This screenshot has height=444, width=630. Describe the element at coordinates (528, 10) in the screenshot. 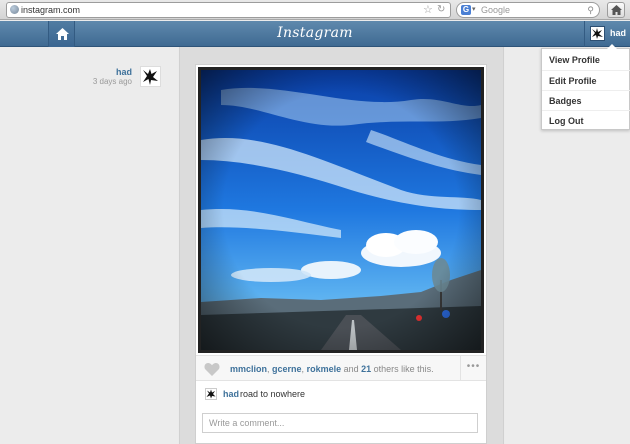

I see `search-bar: G ▾ Google ⚲` at that location.